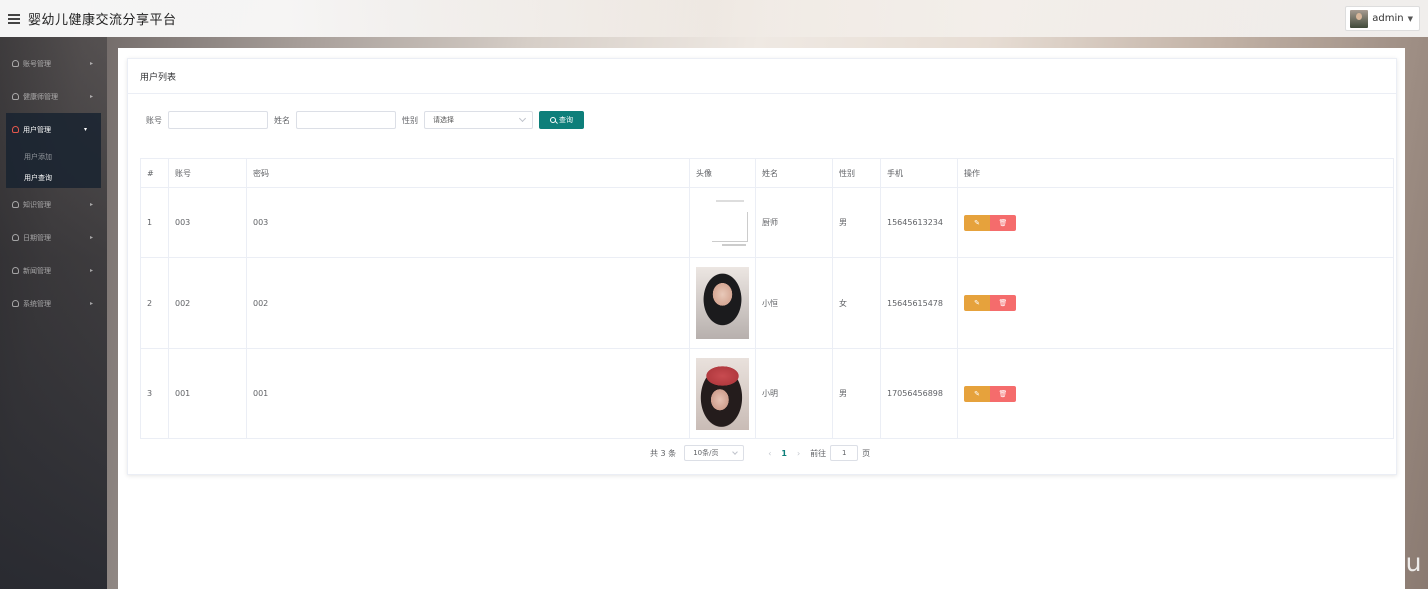 The width and height of the screenshot is (1428, 589). What do you see at coordinates (53, 129) in the screenshot?
I see `sidebar-item-users: 用户管理 ▾` at bounding box center [53, 129].